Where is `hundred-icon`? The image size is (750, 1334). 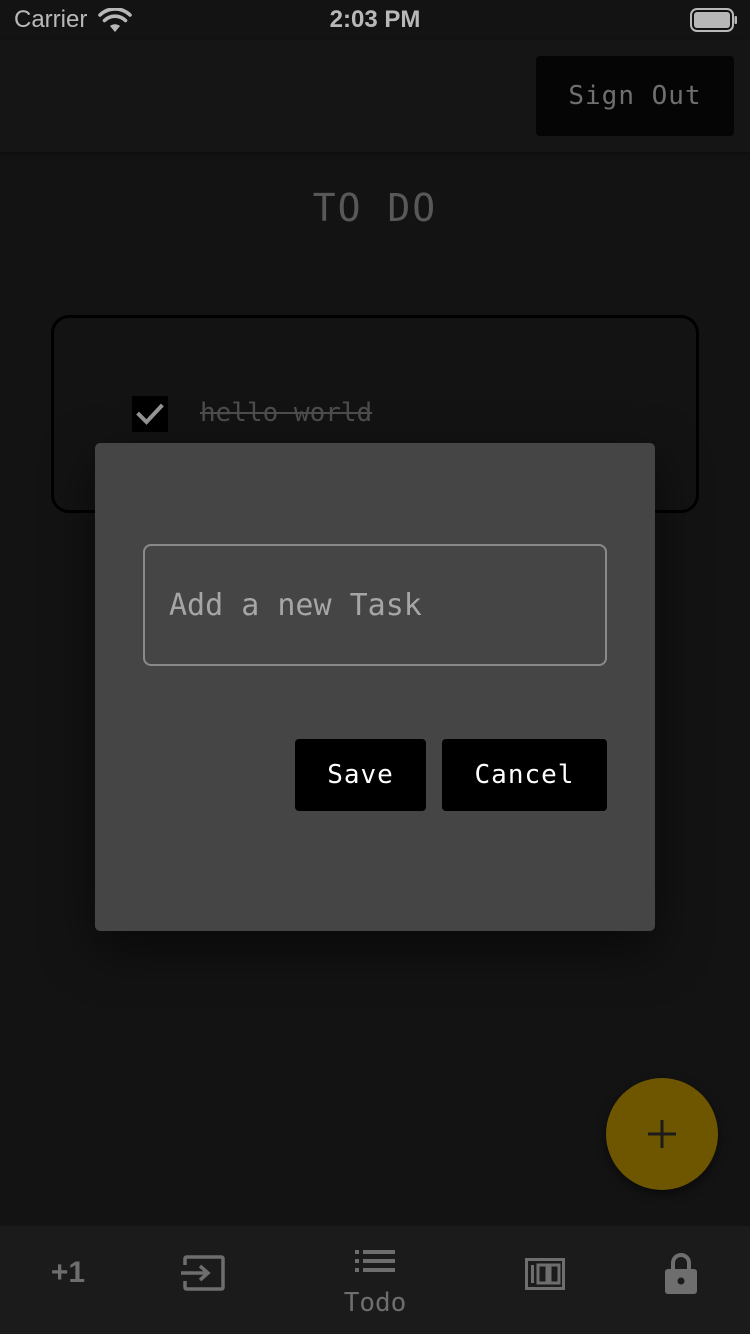
hundred-icon is located at coordinates (545, 1274).